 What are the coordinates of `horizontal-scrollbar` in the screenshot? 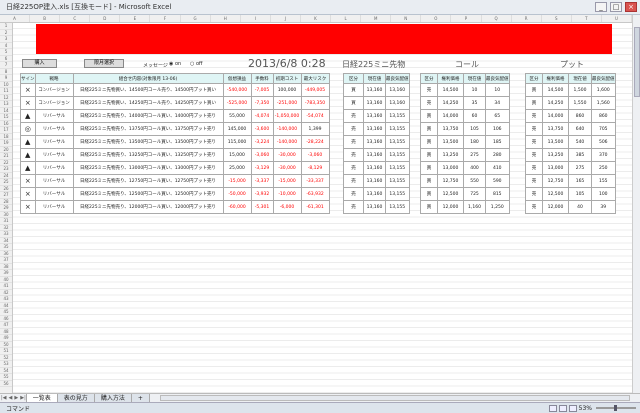 It's located at (394, 398).